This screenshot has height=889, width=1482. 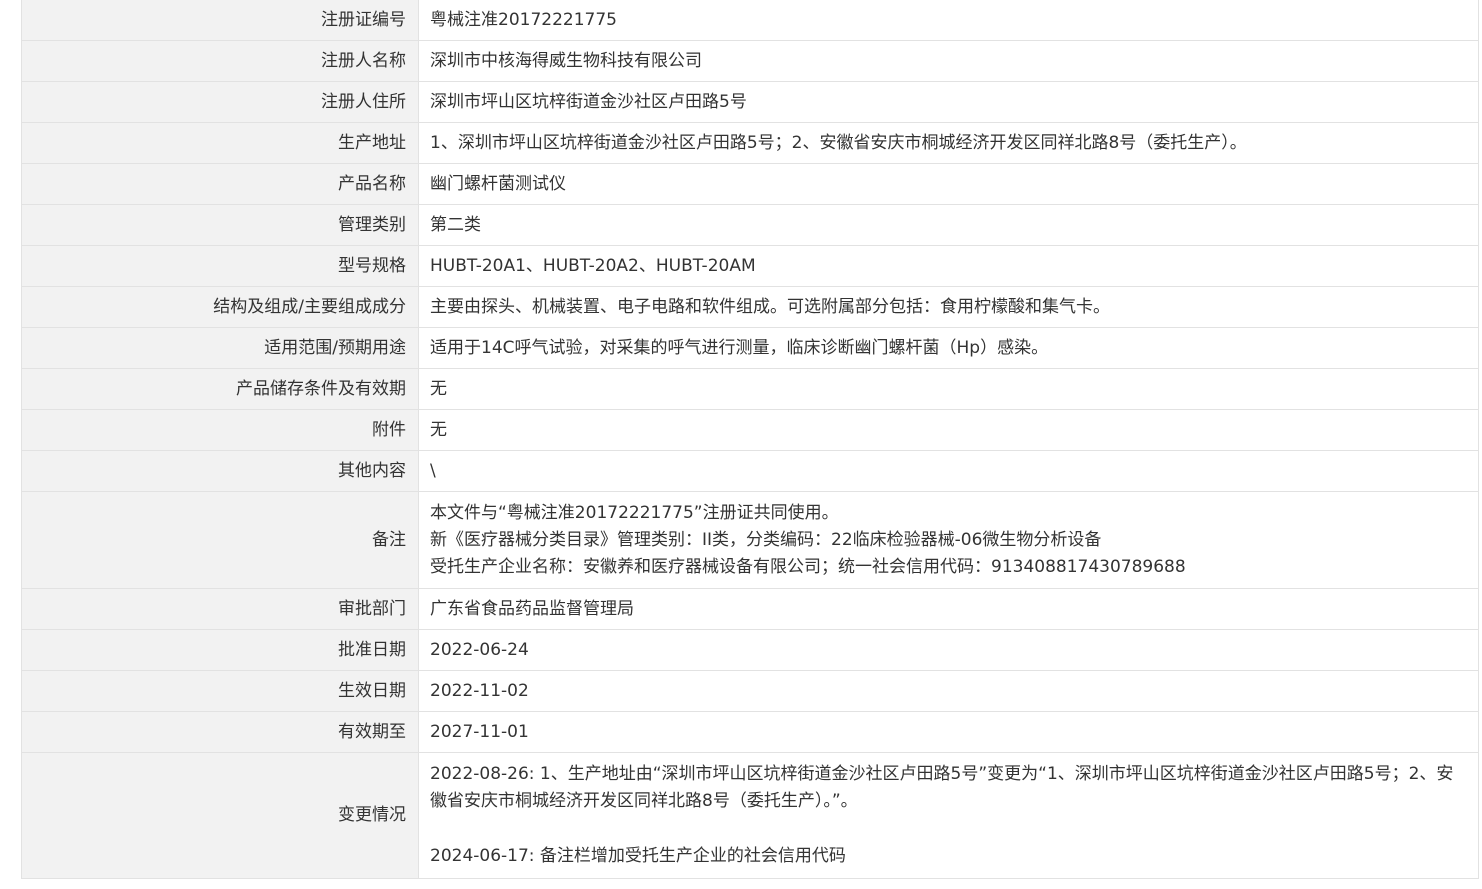 I want to click on field-label-product-name: 产品名称, so click(x=220, y=184).